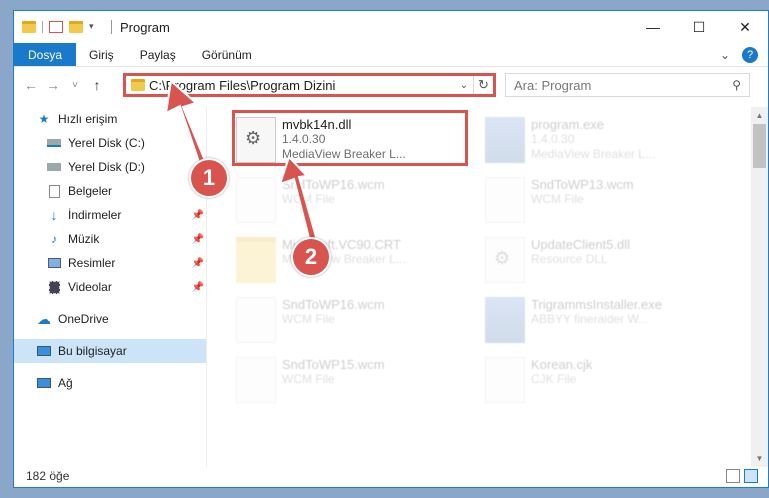 Image resolution: width=769 pixels, height=498 pixels. What do you see at coordinates (505, 260) in the screenshot?
I see `dll-file-icon: ⚙` at bounding box center [505, 260].